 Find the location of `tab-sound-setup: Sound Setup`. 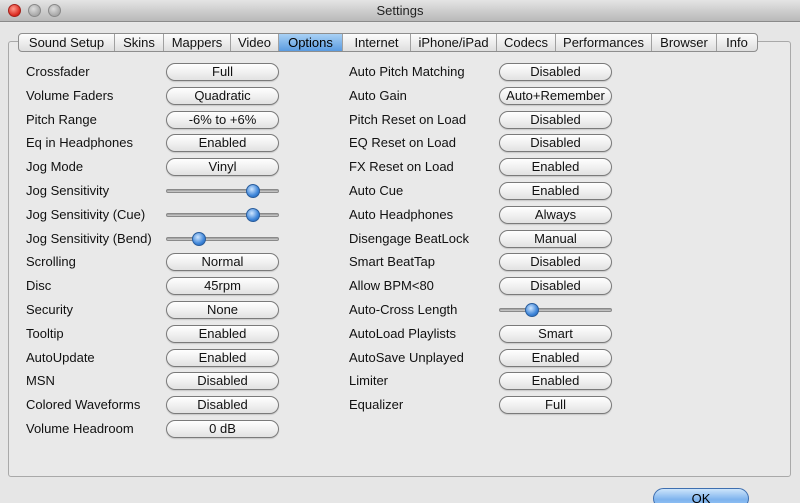

tab-sound-setup: Sound Setup is located at coordinates (67, 42).